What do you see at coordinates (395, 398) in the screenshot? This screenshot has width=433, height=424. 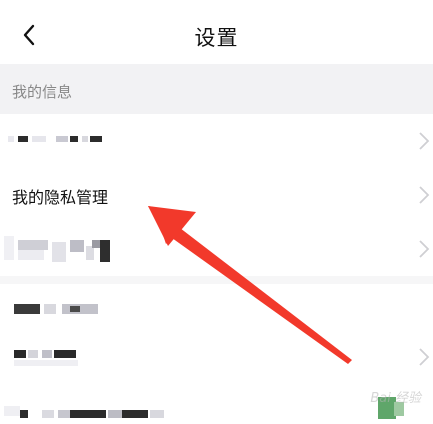 I see `watermark: Bai 经验` at bounding box center [395, 398].